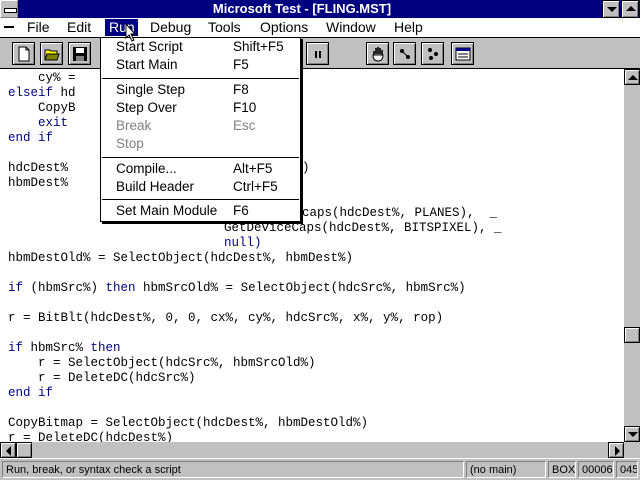  What do you see at coordinates (38, 27) in the screenshot?
I see `menu-file: File` at bounding box center [38, 27].